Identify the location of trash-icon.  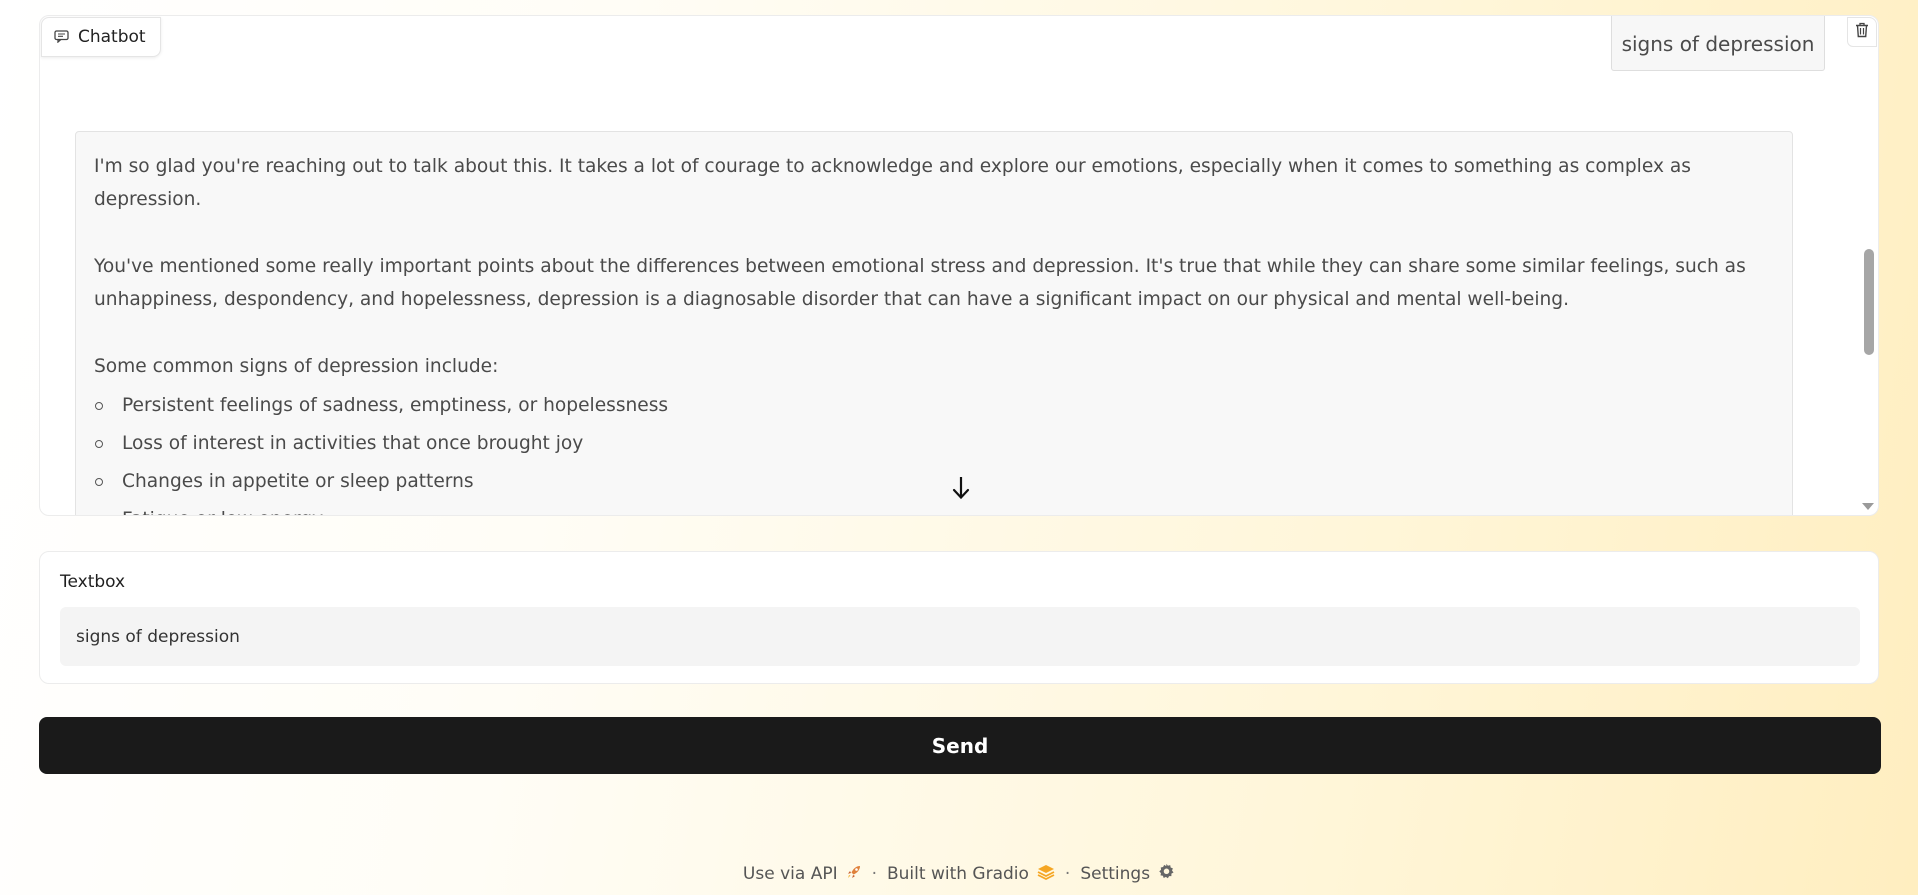
(1862, 32).